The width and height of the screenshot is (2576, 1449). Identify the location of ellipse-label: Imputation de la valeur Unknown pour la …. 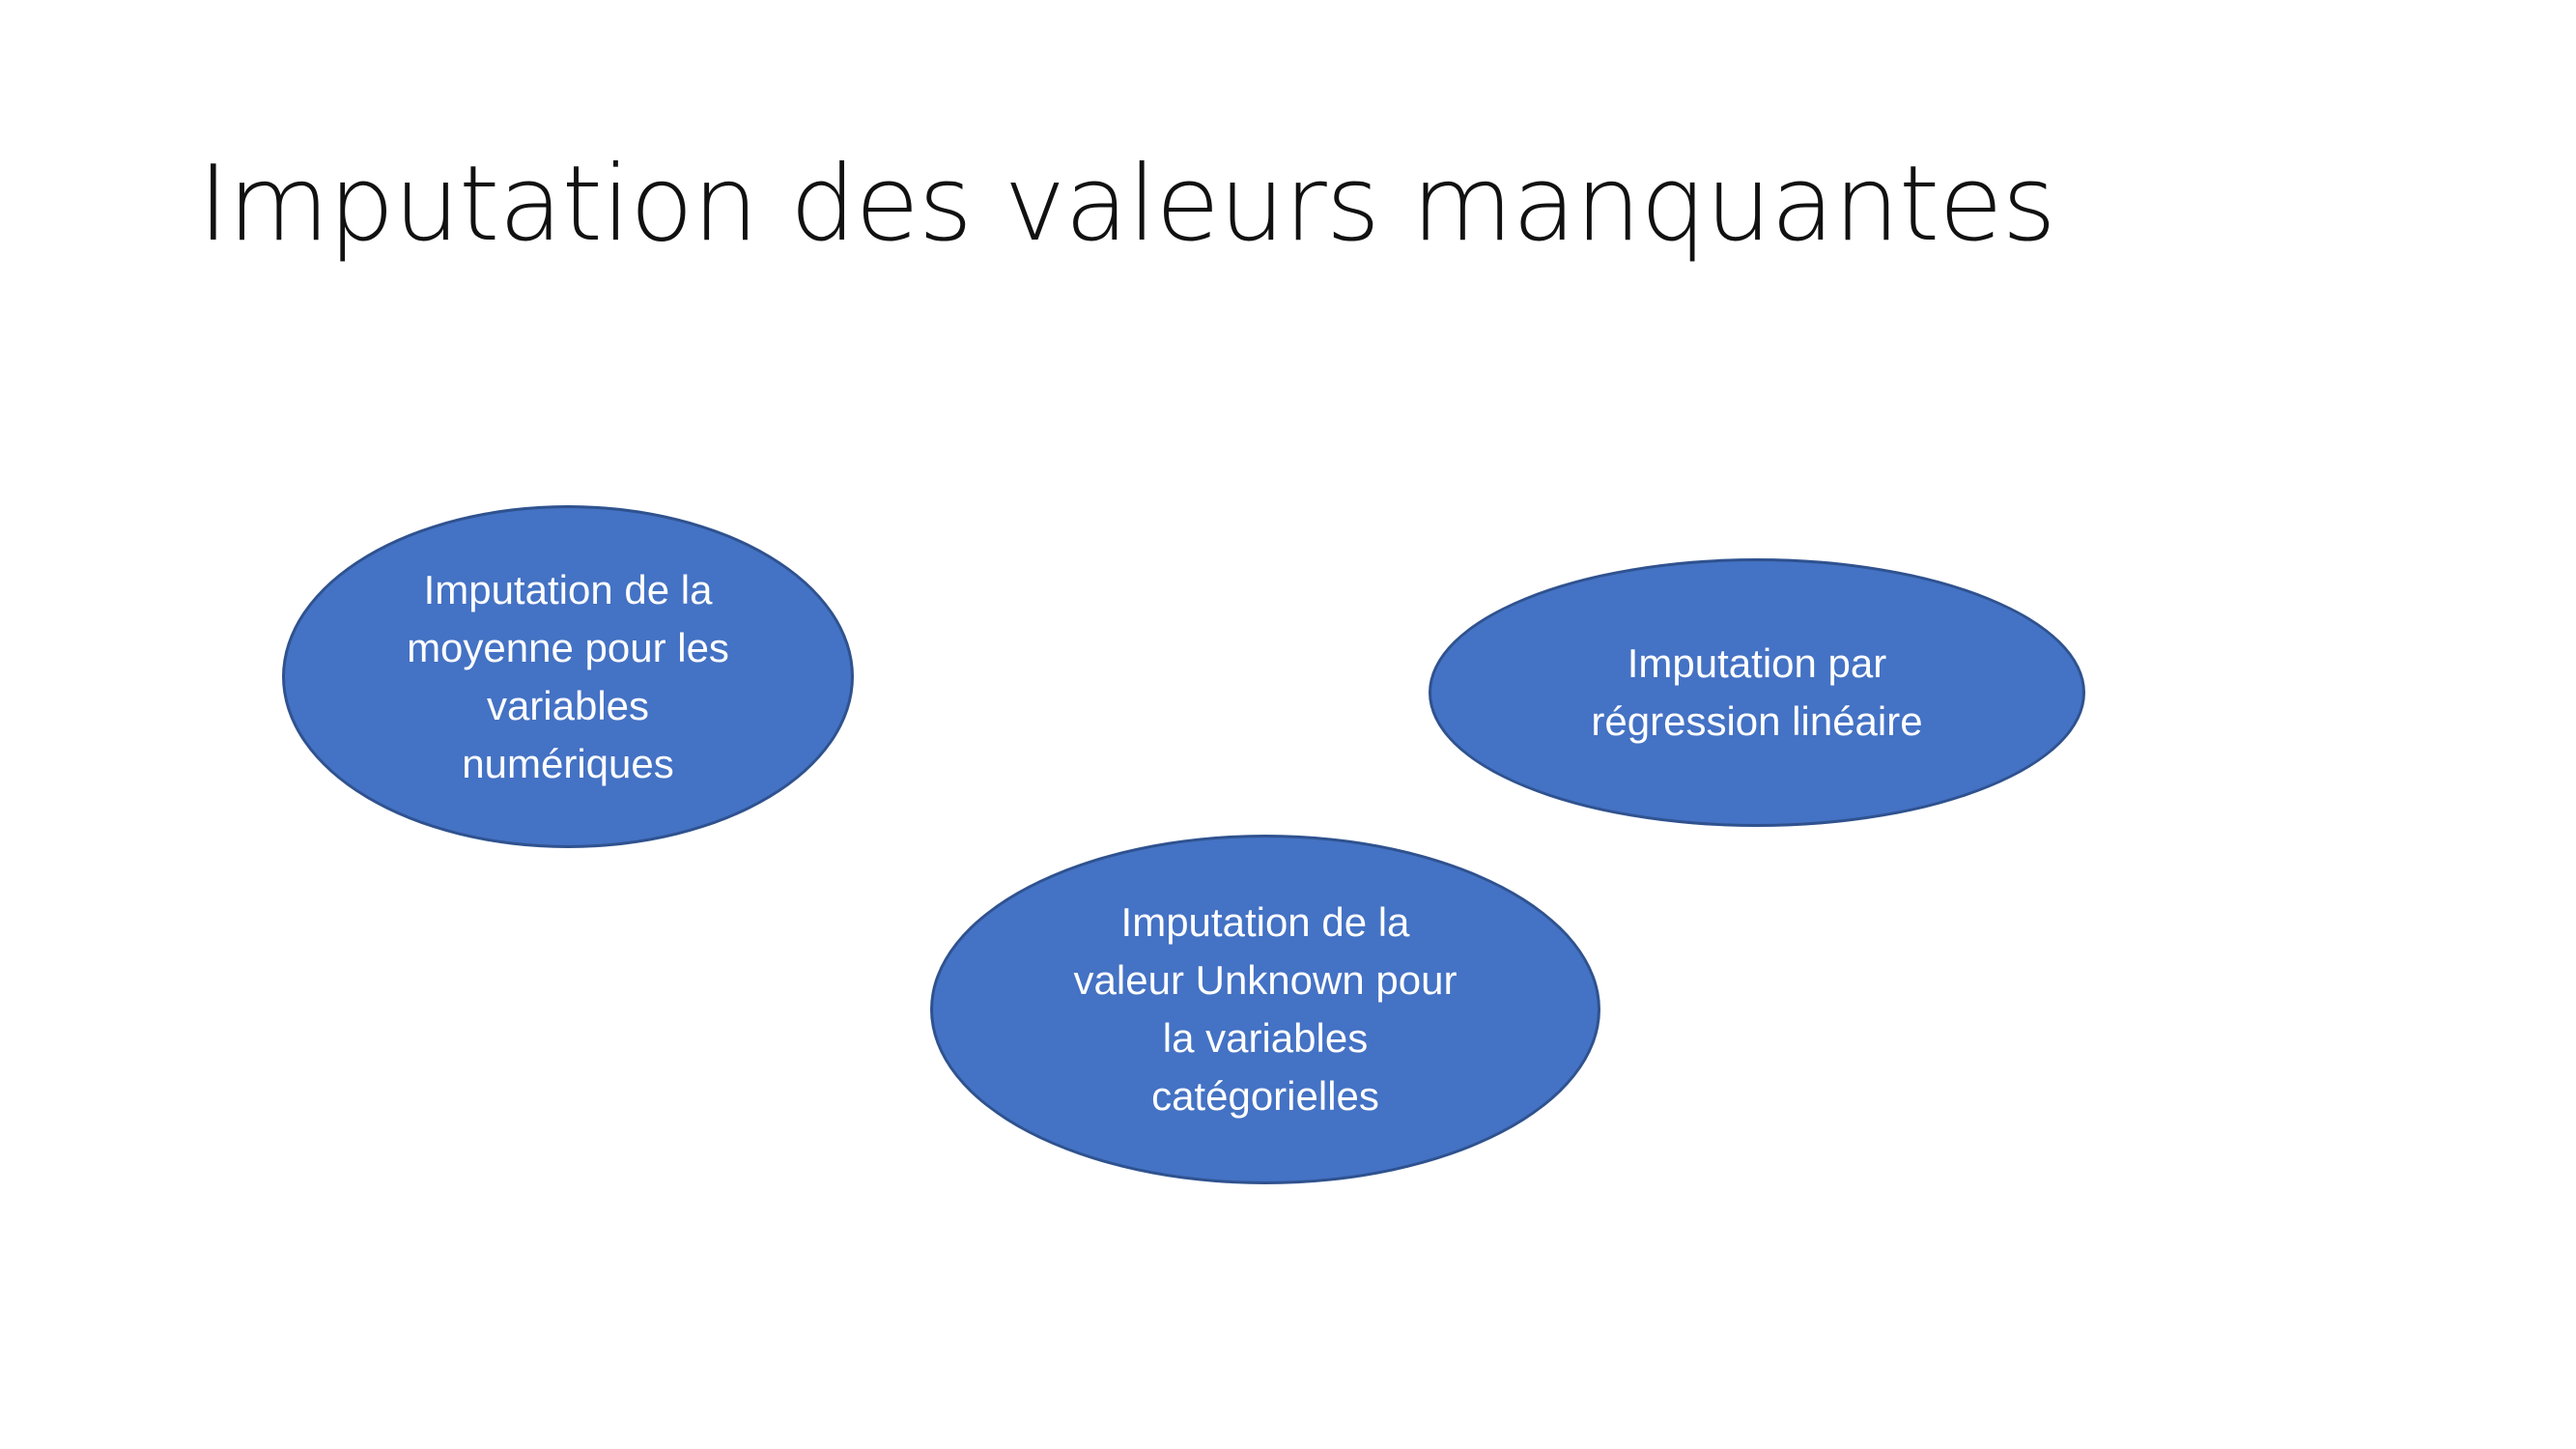
(1266, 1009).